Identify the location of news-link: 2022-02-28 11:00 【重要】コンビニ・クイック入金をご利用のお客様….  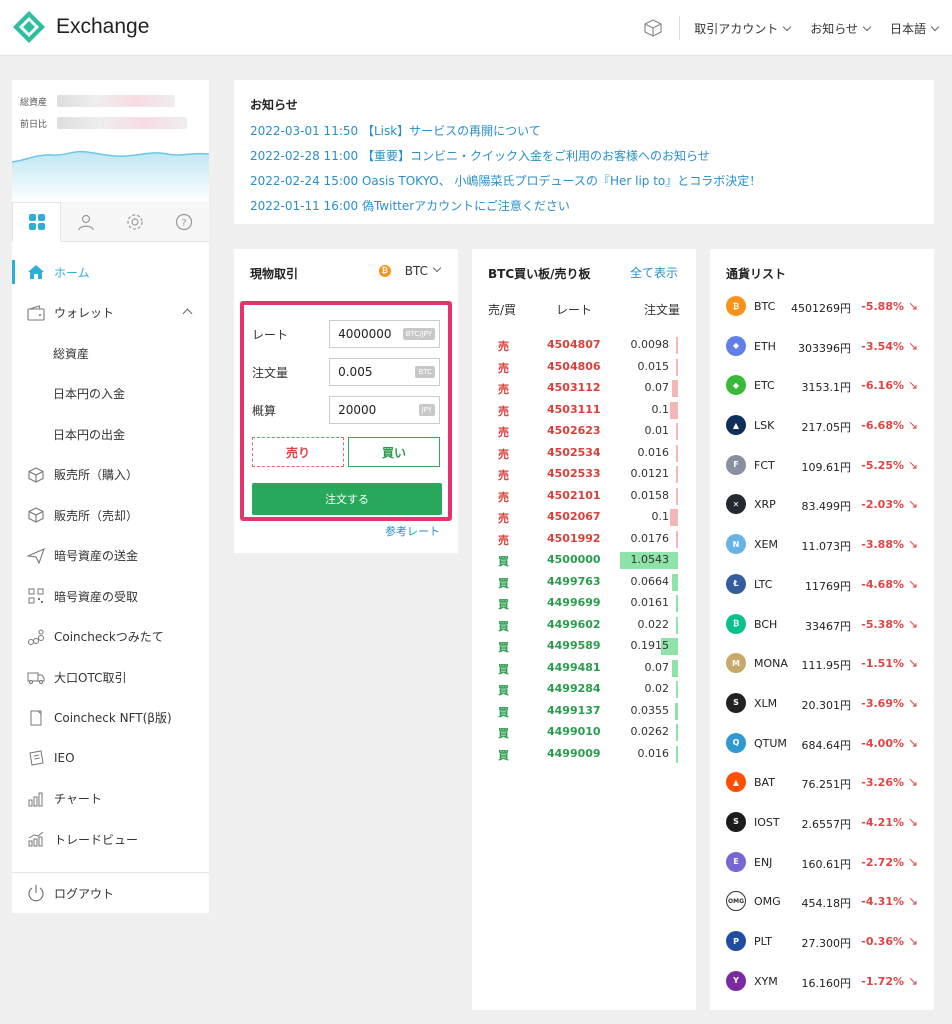
(584, 158).